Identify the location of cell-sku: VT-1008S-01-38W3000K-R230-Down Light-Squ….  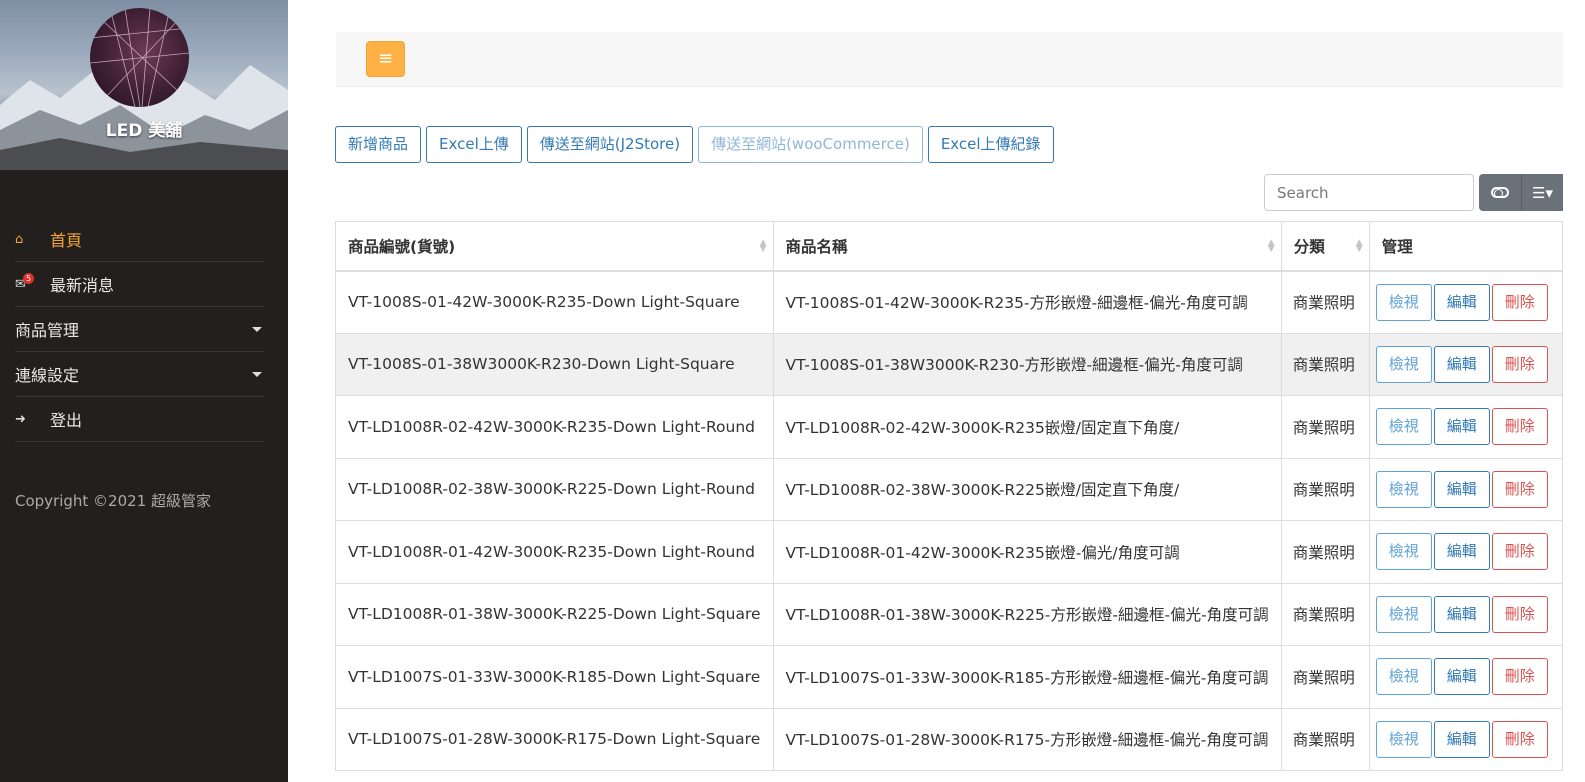
(554, 364).